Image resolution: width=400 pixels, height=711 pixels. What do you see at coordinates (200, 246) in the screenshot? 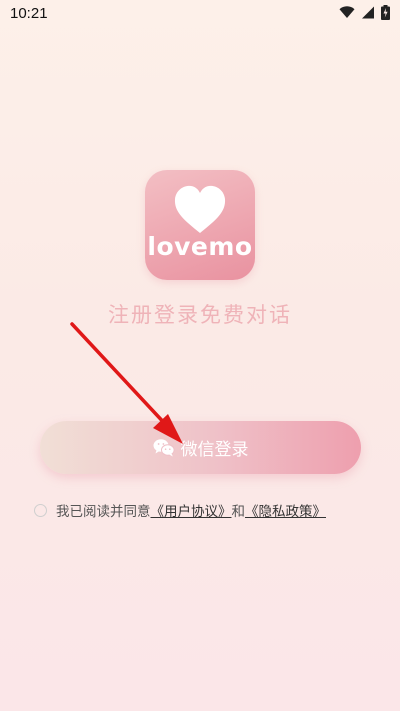
I see `logo-wordmark: lovemo` at bounding box center [200, 246].